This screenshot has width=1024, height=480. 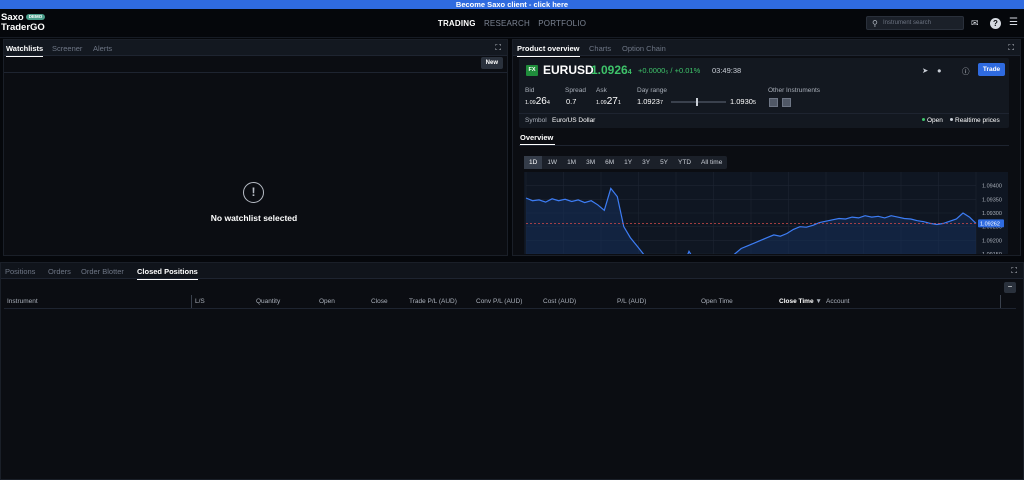 What do you see at coordinates (612, 101) in the screenshot?
I see `ask-big: 27` at bounding box center [612, 101].